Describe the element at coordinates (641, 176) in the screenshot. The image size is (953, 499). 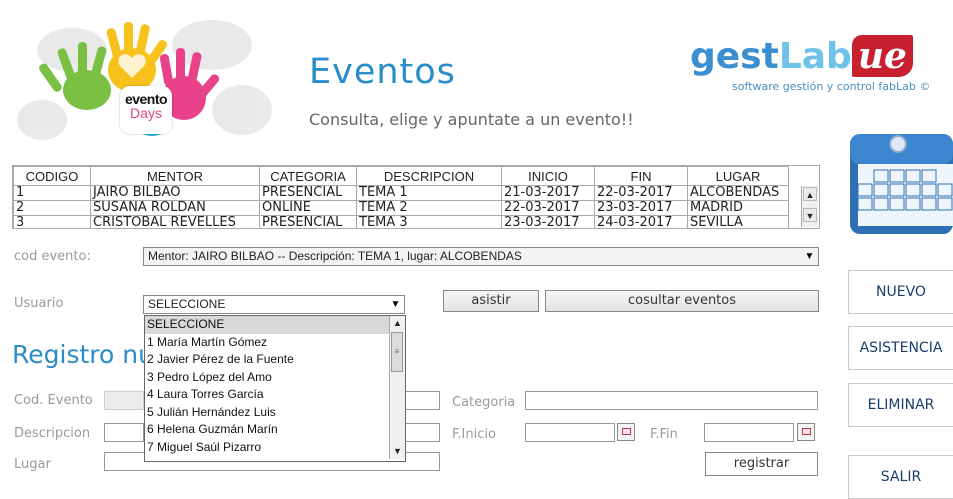
I see `column-header-fin: FIN` at that location.